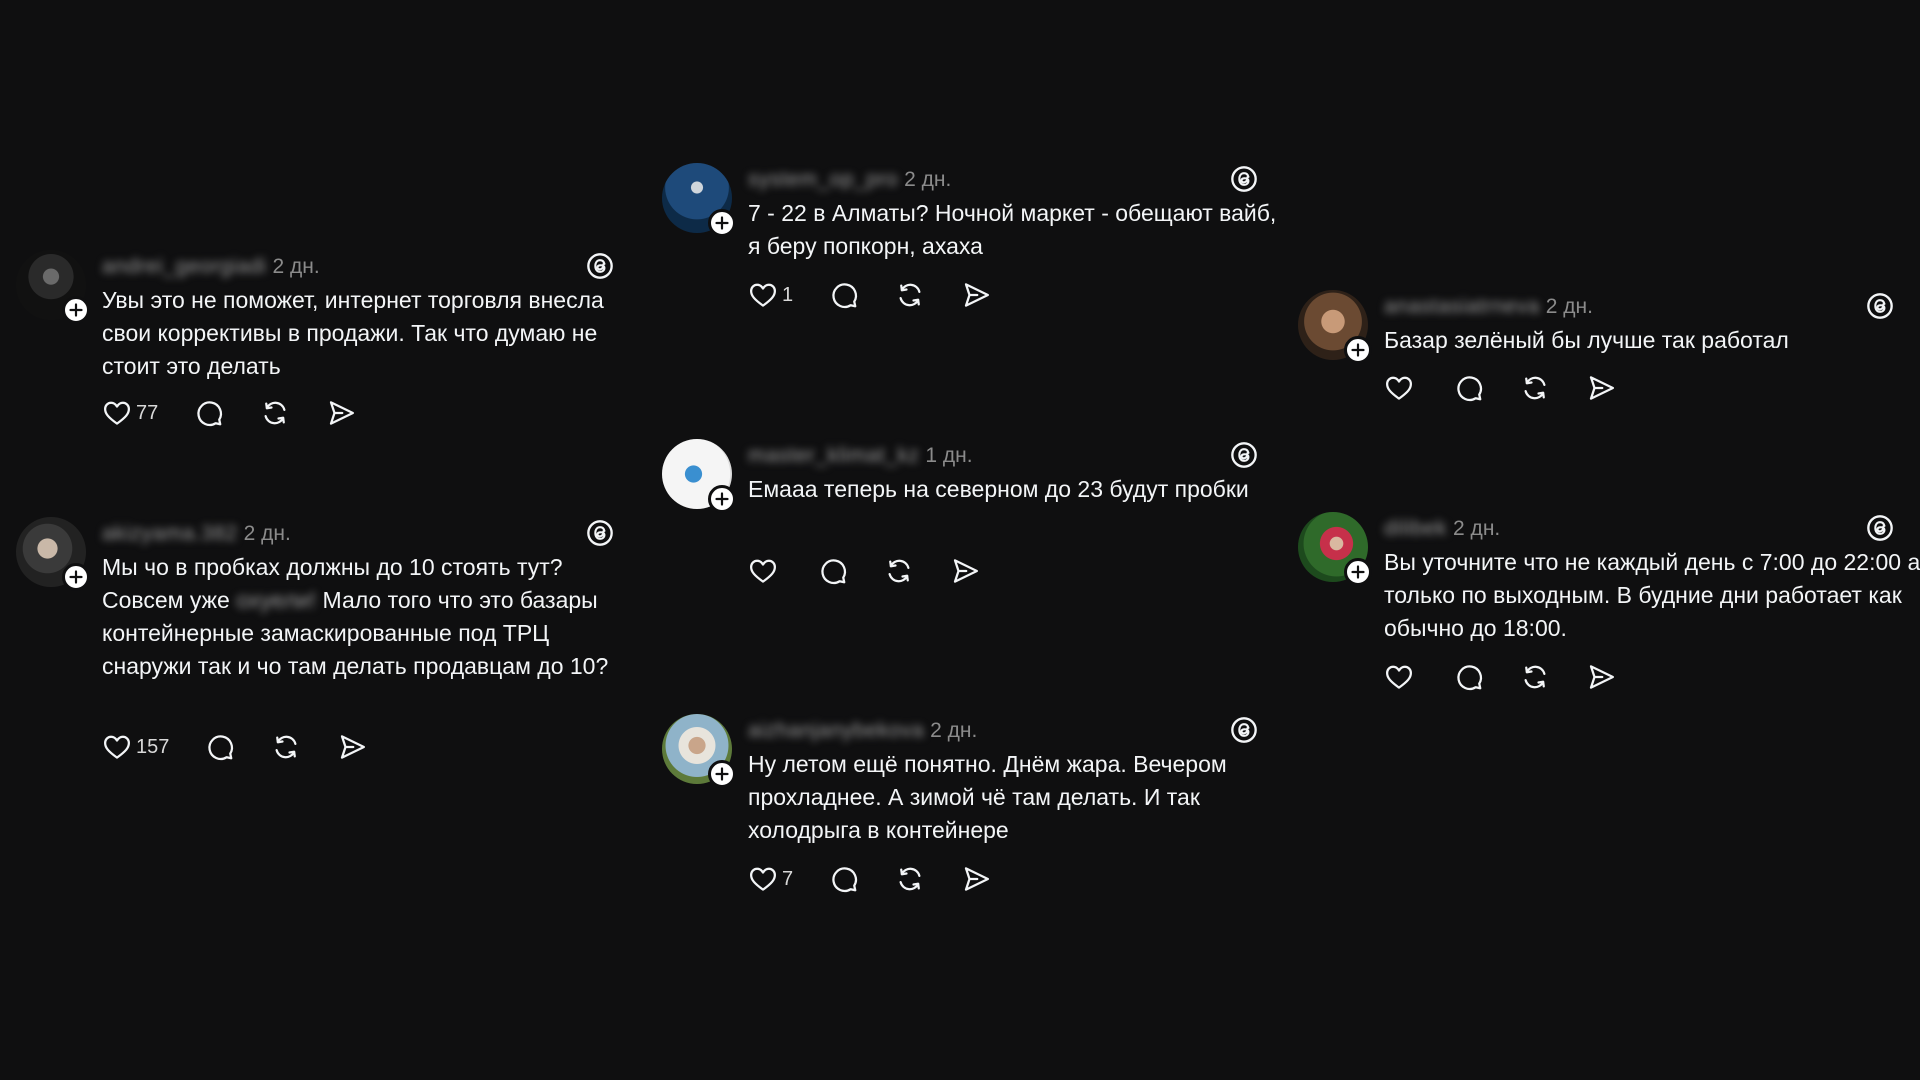 The image size is (1920, 1080). I want to click on like-button: 1, so click(770, 295).